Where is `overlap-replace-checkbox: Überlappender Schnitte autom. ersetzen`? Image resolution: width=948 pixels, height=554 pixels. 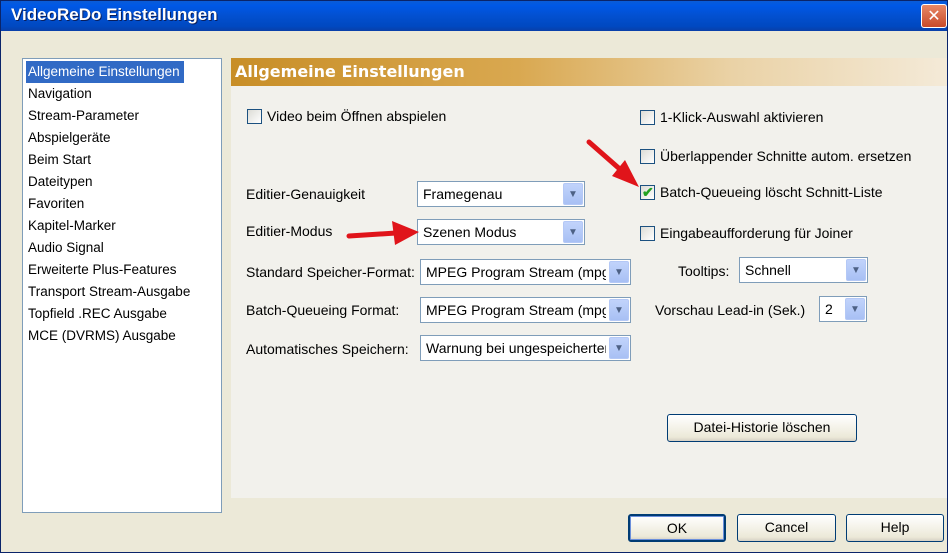 overlap-replace-checkbox: Überlappender Schnitte autom. ersetzen is located at coordinates (775, 156).